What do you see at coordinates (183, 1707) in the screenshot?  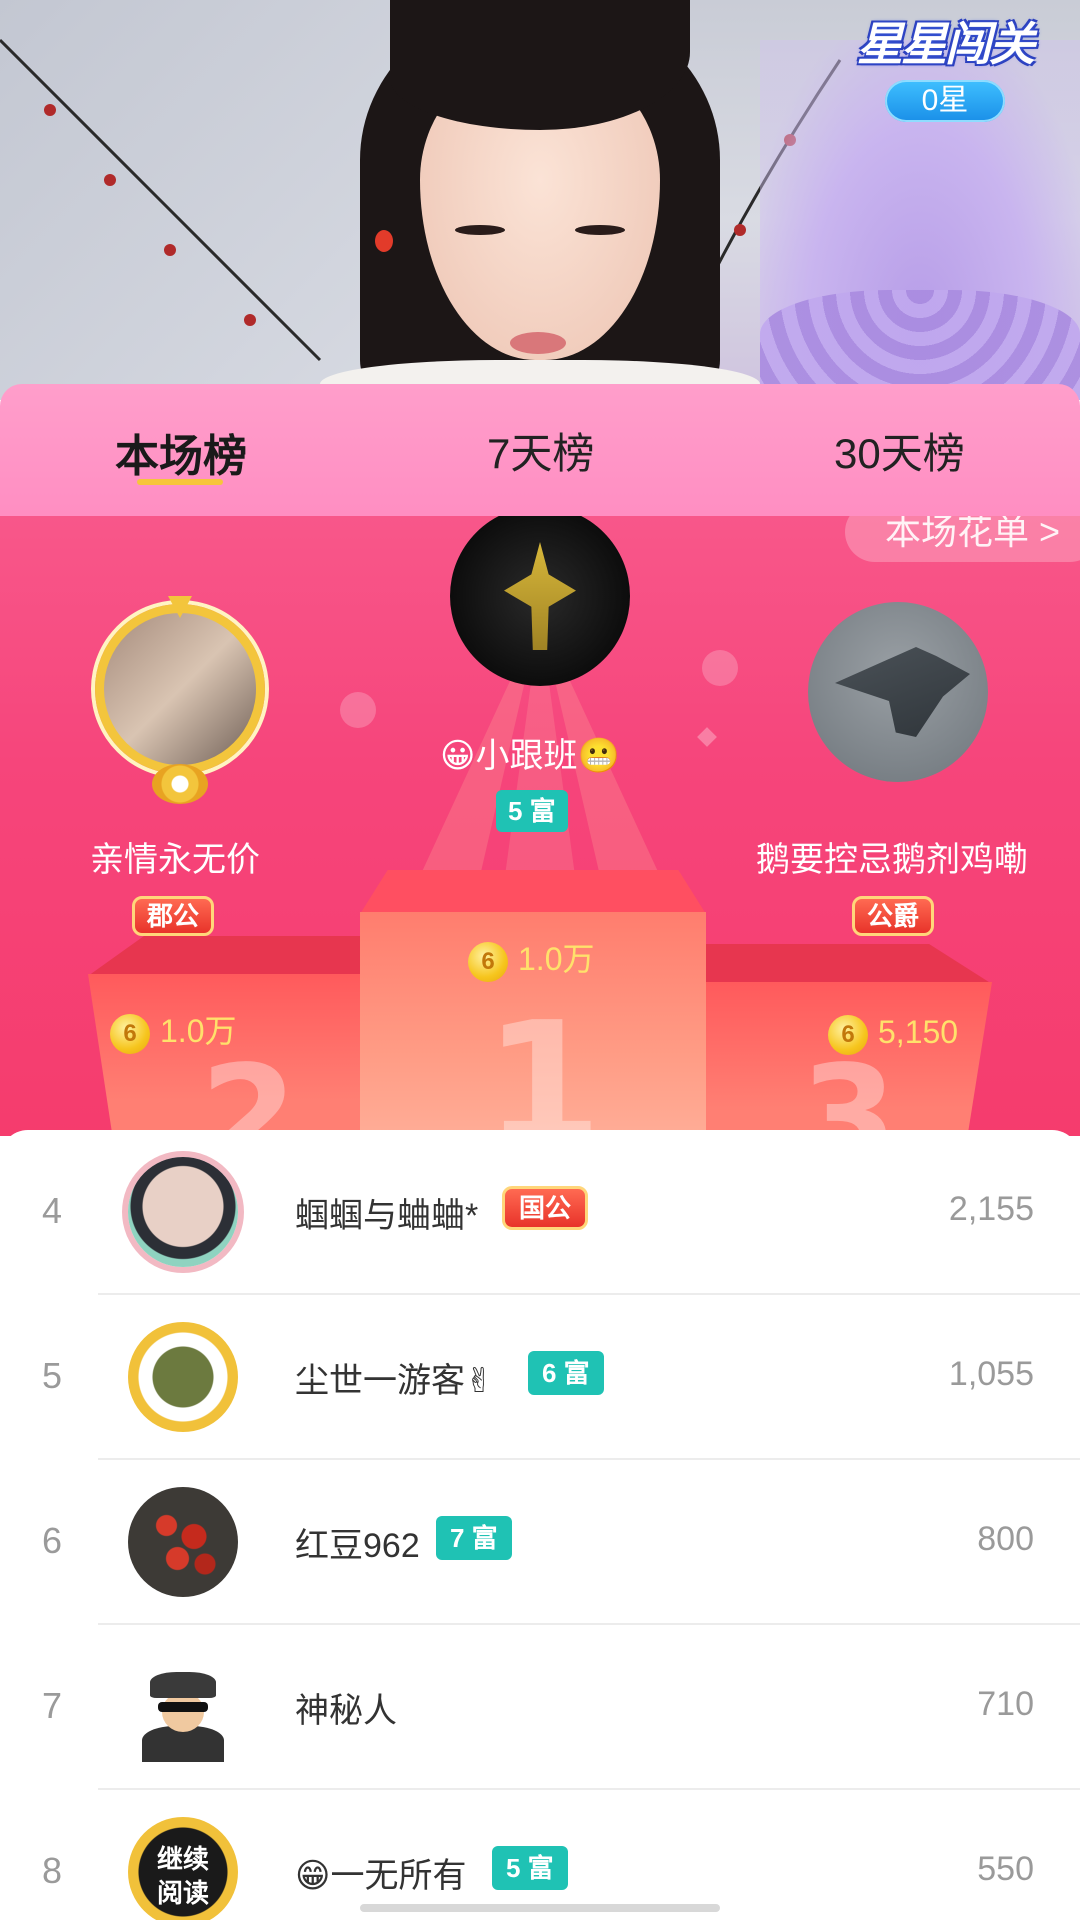 I see `mystery-person-avatar` at bounding box center [183, 1707].